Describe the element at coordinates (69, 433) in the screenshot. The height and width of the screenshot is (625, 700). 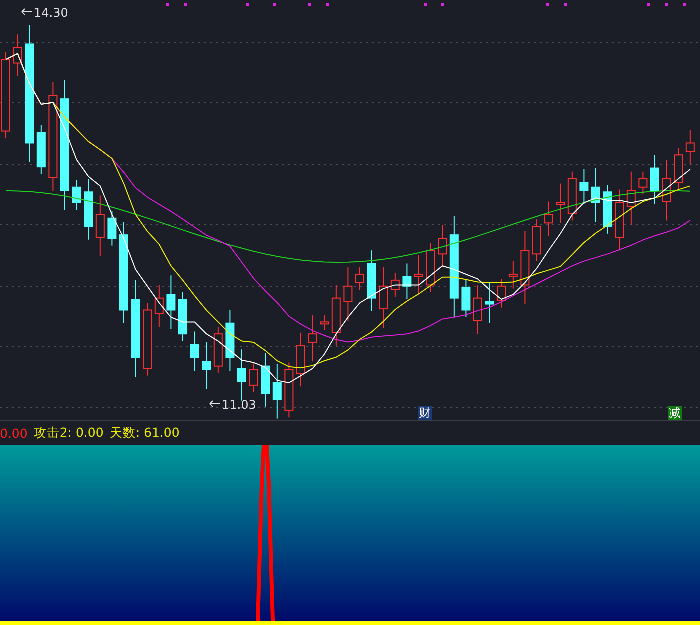
I see `indicator-value: 攻击2: 0.00` at that location.